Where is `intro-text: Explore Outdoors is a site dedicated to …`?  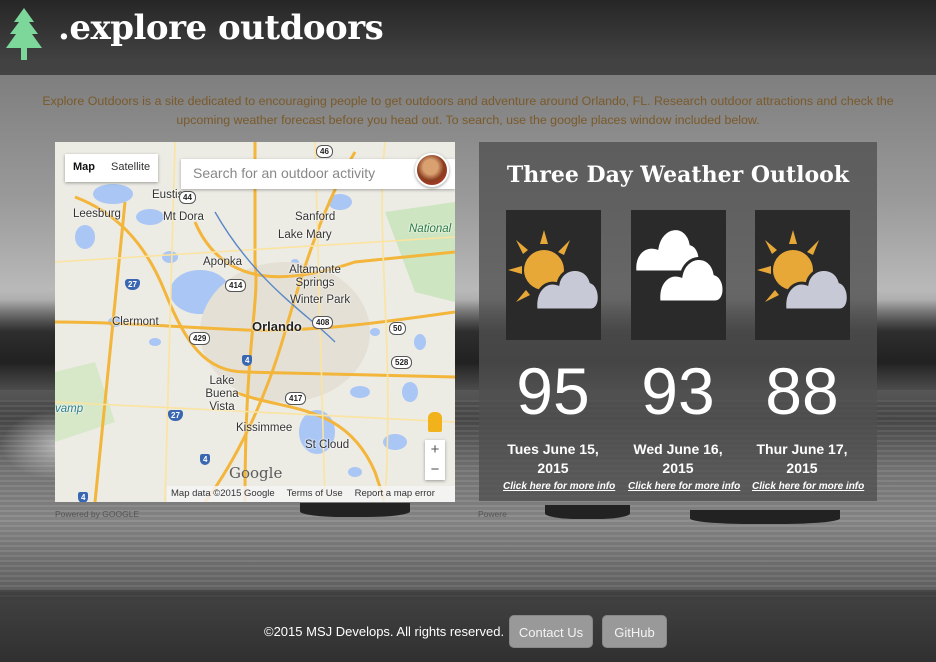 intro-text: Explore Outdoors is a site dedicated to … is located at coordinates (468, 110).